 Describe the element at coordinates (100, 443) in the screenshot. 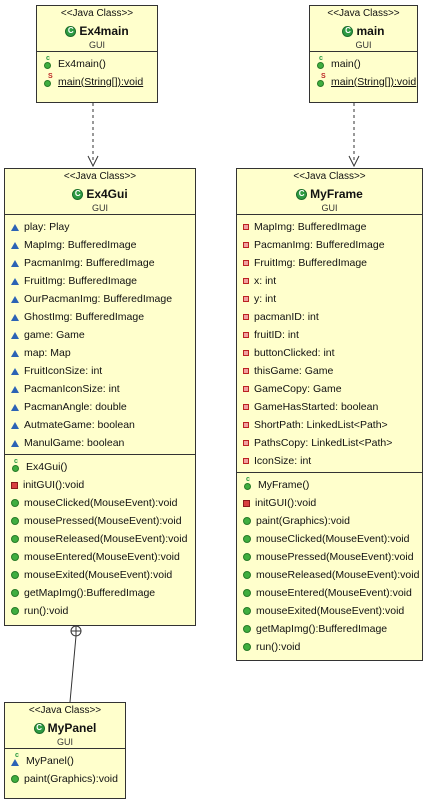

I see `field-row: ManulGame: boolean` at that location.